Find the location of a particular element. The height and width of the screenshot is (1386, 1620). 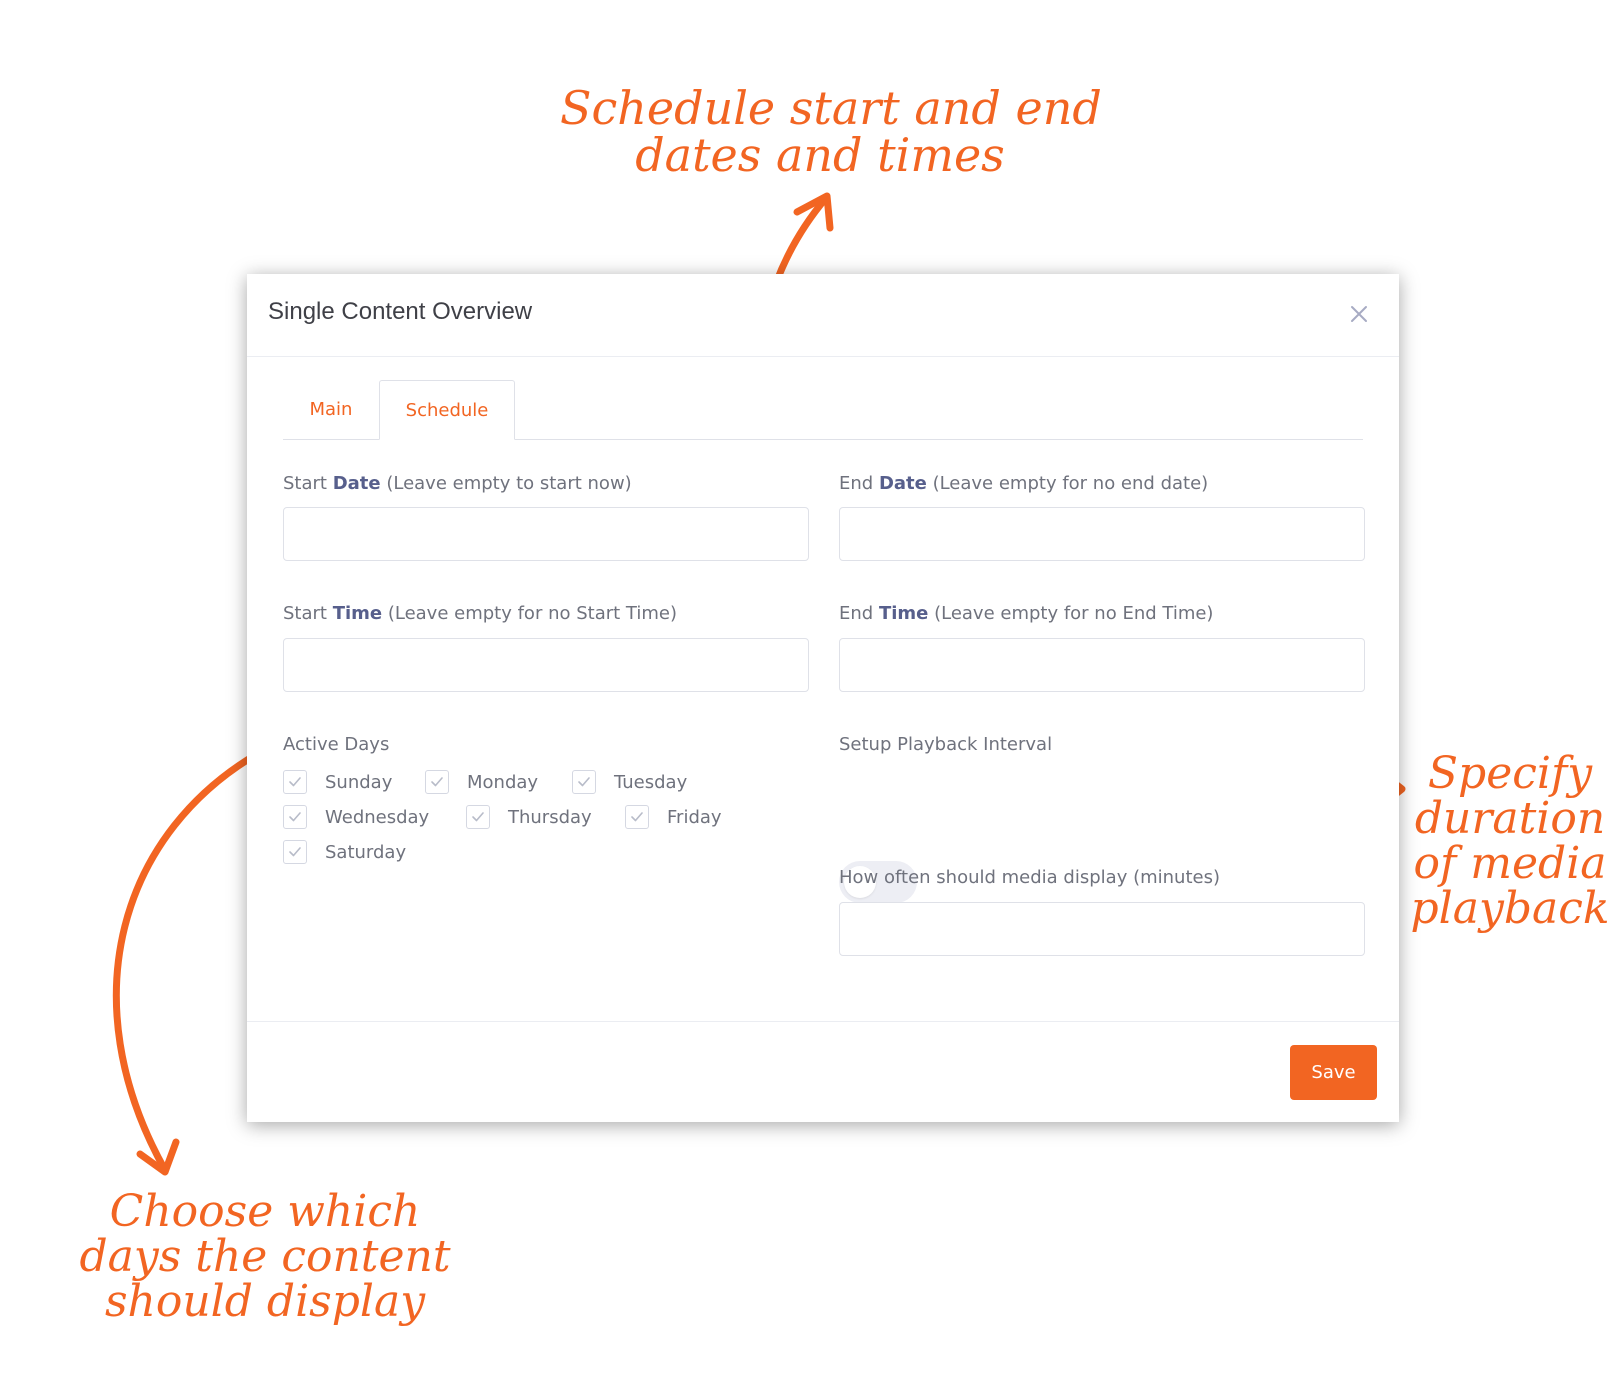

start-date-label: Start Date (Leave empty to start now) is located at coordinates (457, 483).